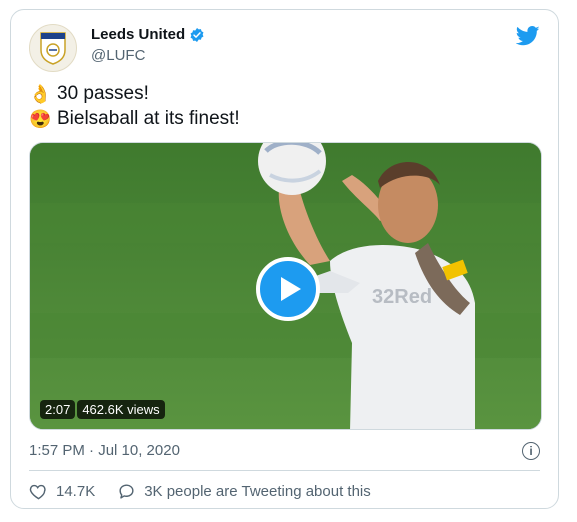  I want to click on video-meta: 2:07 462.6K views, so click(102, 409).